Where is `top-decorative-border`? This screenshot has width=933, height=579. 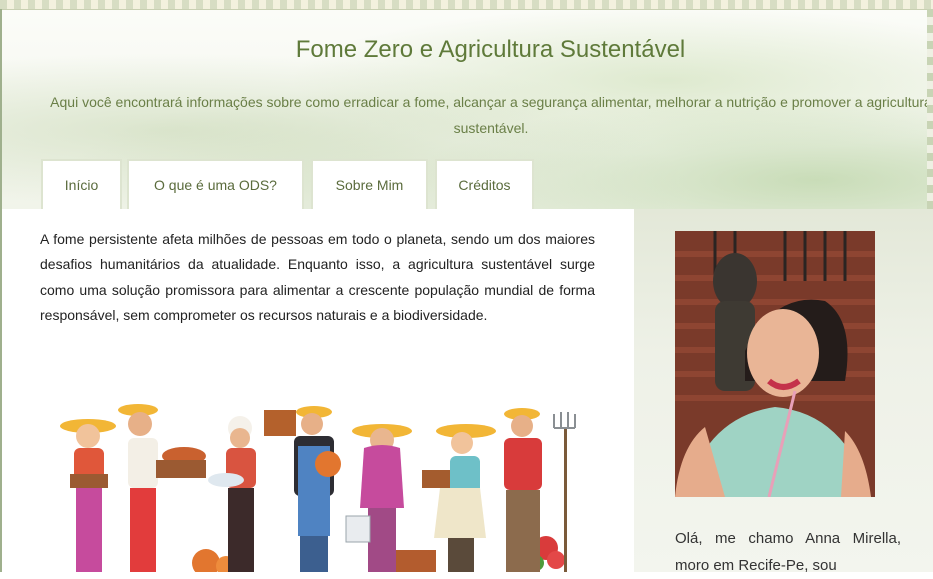 top-decorative-border is located at coordinates (466, 5).